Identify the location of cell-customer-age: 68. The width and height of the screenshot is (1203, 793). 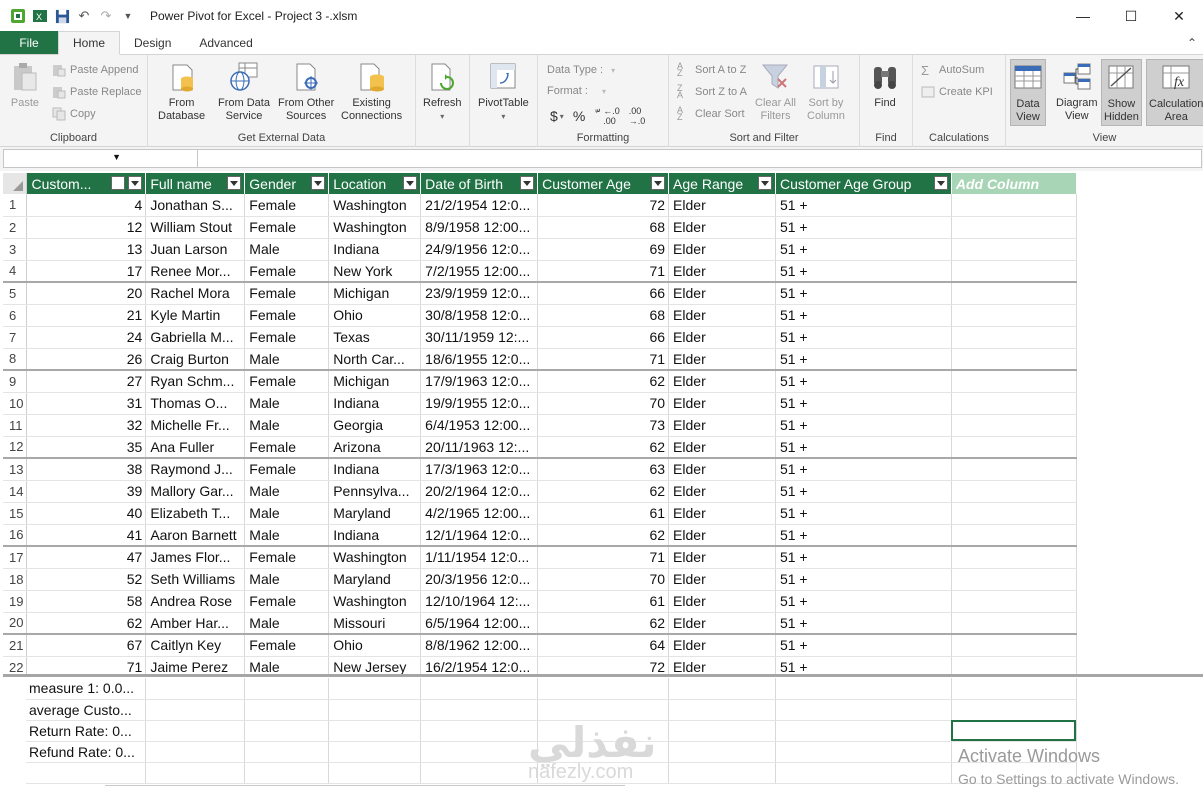
(603, 315).